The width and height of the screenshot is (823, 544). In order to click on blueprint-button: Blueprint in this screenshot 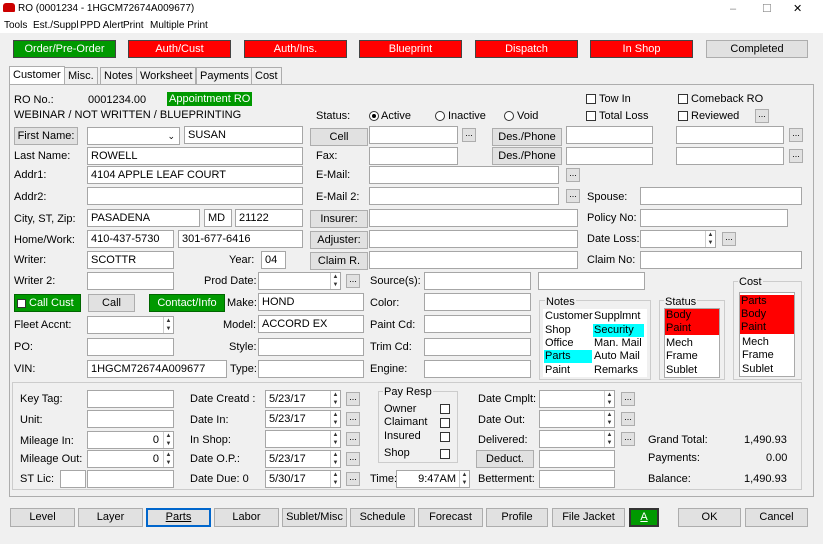, I will do `click(410, 49)`.